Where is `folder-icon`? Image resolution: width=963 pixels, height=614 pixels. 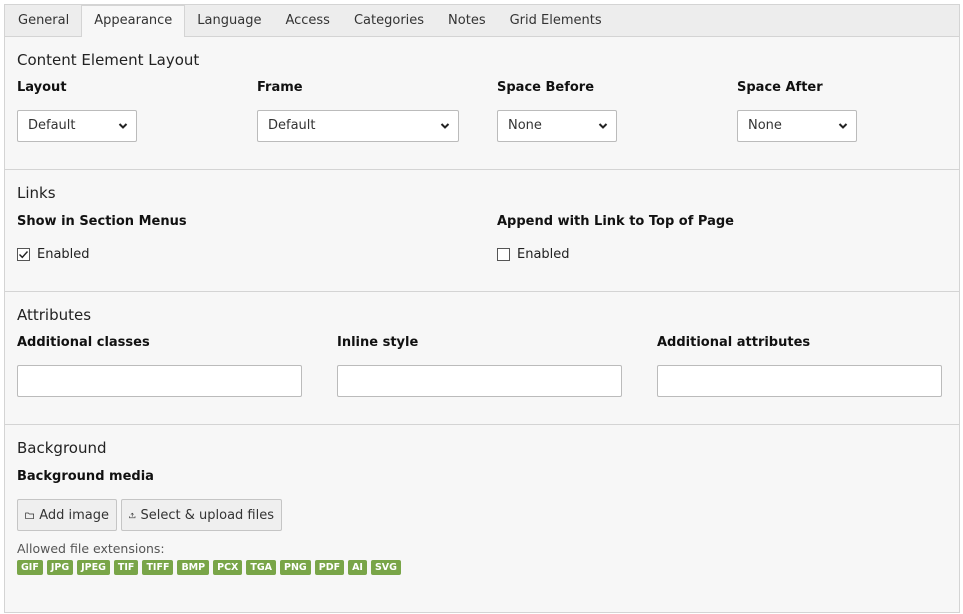 folder-icon is located at coordinates (29, 515).